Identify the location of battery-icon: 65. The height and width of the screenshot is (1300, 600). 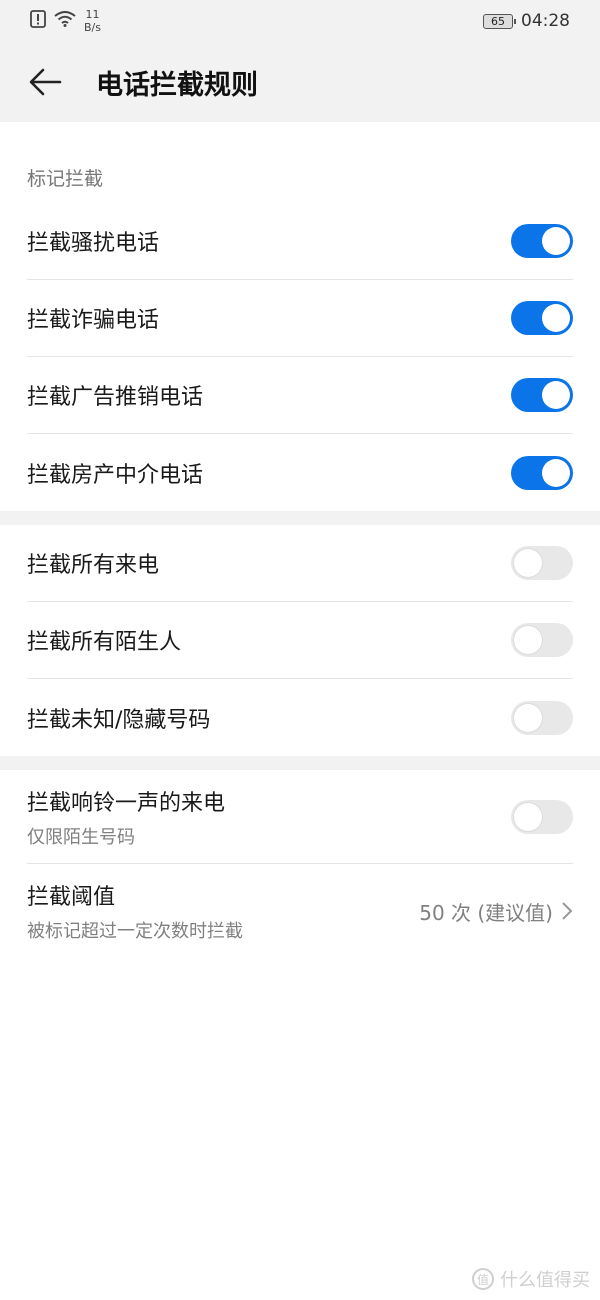
(499, 21).